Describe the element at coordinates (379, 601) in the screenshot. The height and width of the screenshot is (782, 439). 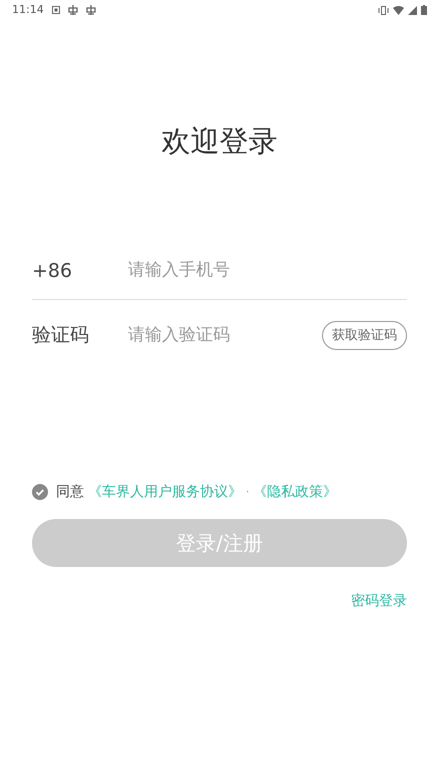
I see `password-login-link: 密码登录` at that location.